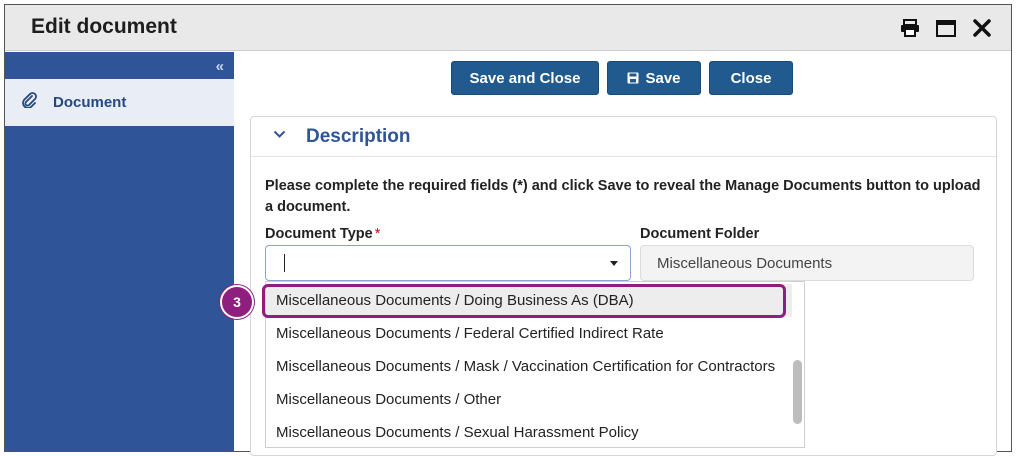 The width and height of the screenshot is (1018, 456). I want to click on save-and-close-button: Save and Close, so click(525, 78).